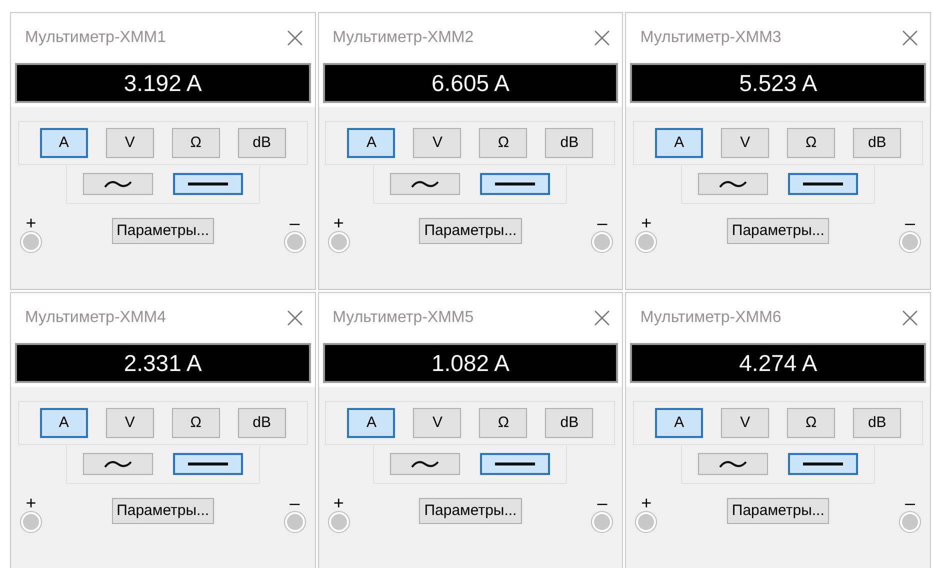  I want to click on window-title: Мультиметр-XMM2, so click(403, 38).